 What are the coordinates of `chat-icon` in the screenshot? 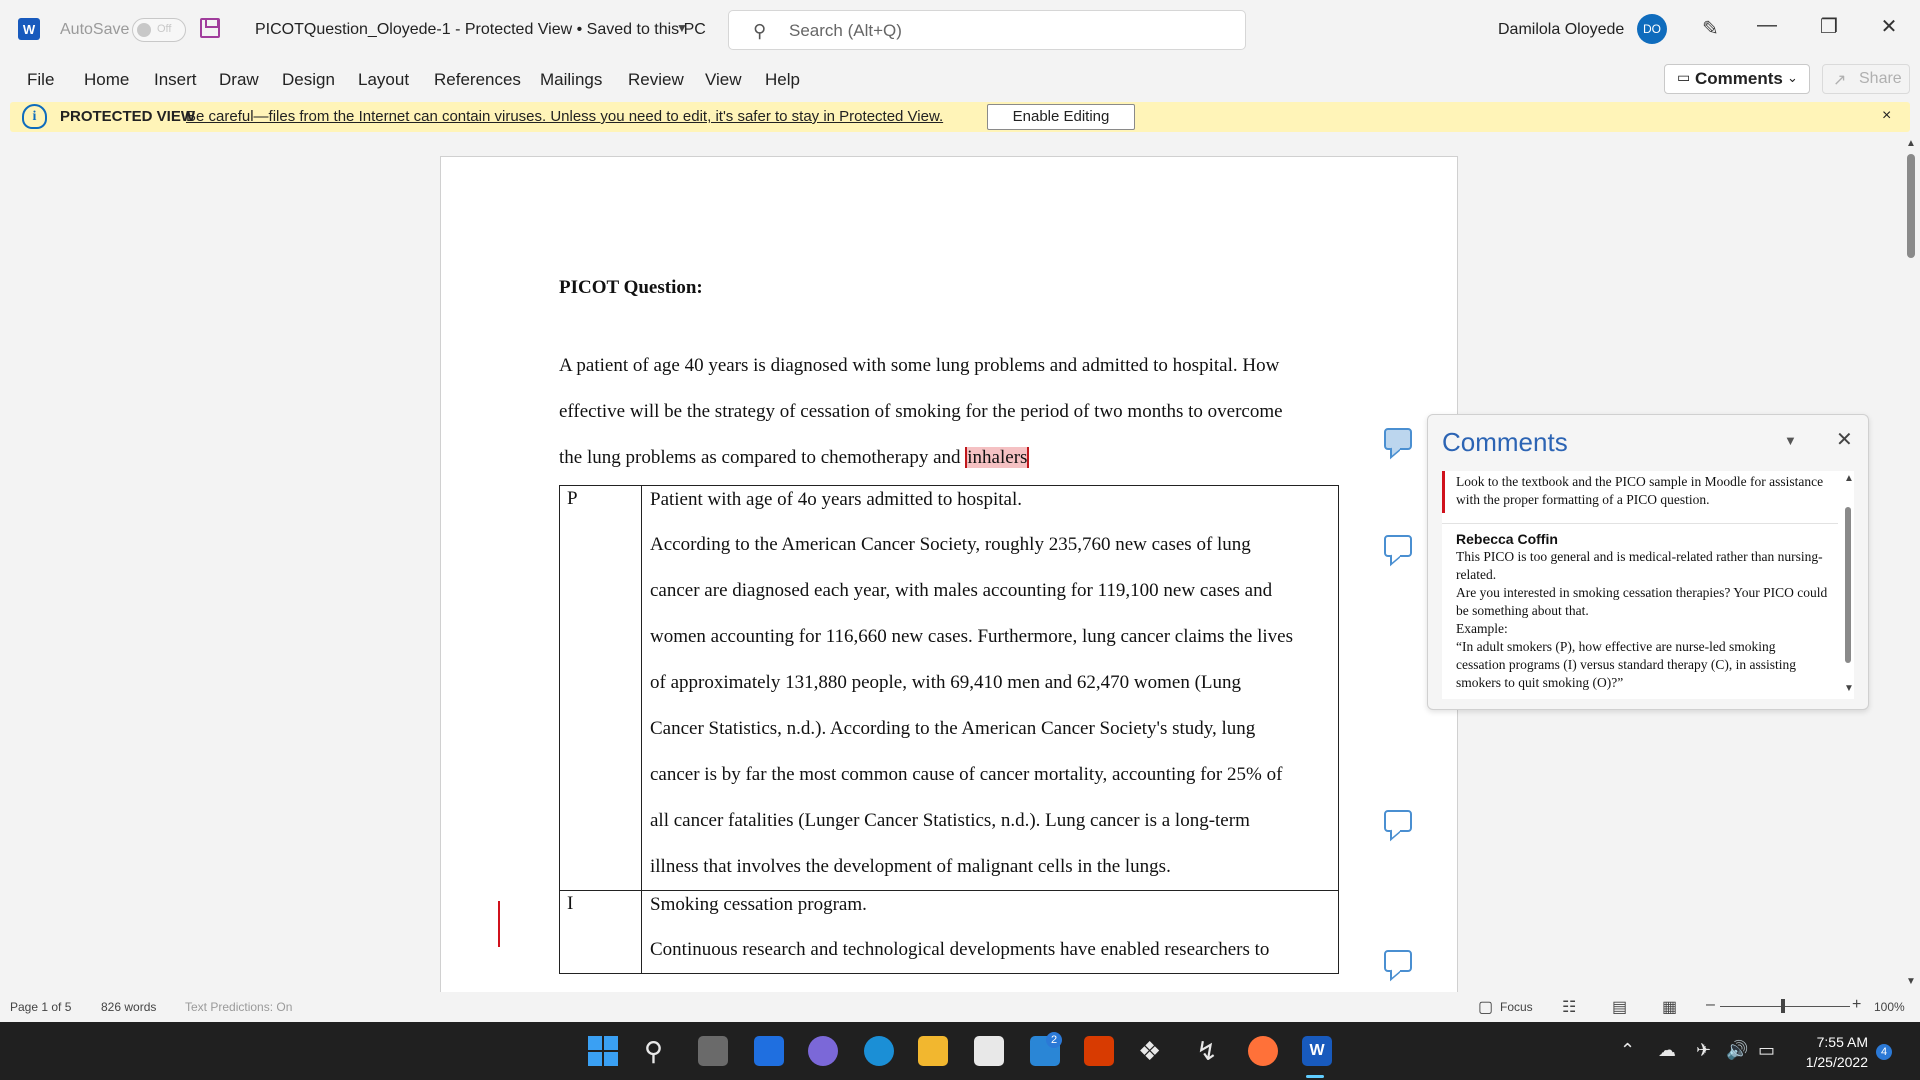 It's located at (823, 1051).